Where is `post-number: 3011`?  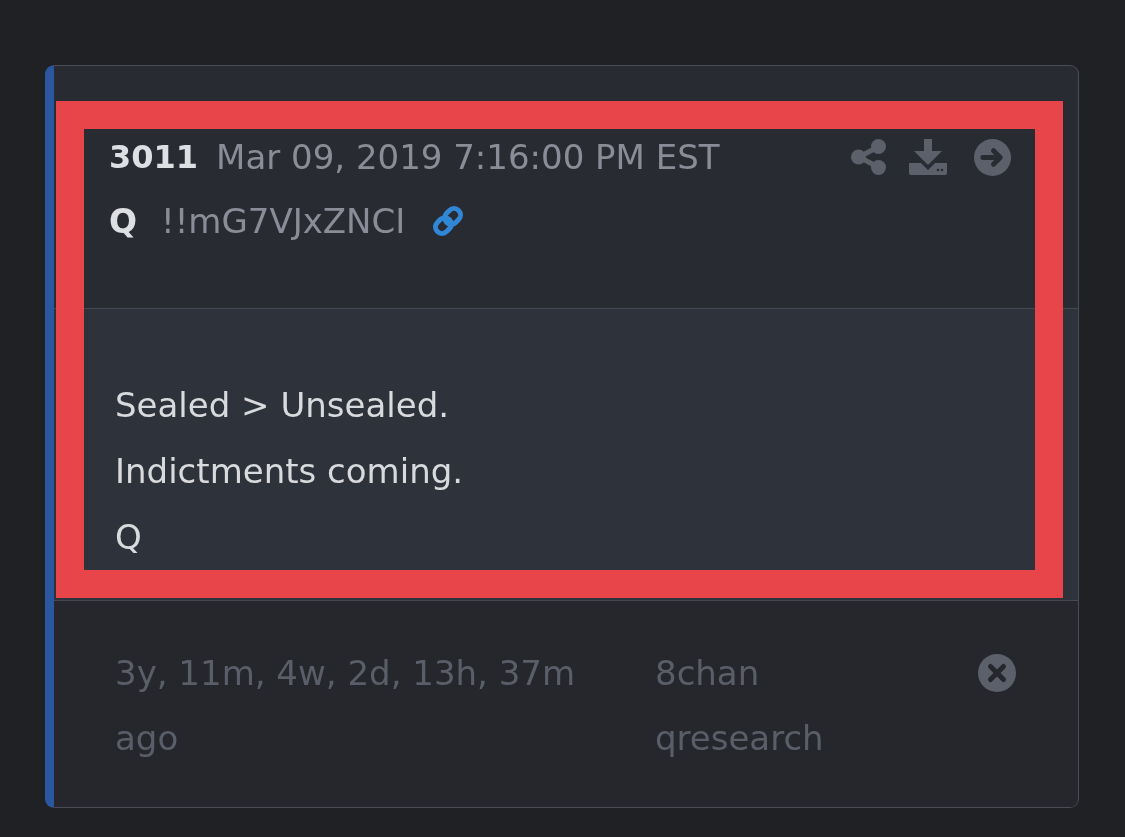 post-number: 3011 is located at coordinates (154, 157).